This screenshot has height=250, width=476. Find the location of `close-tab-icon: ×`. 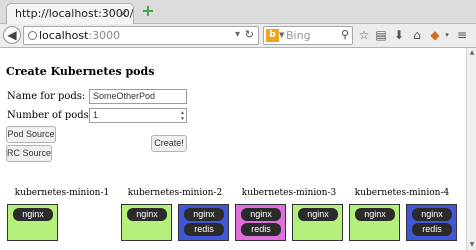

close-tab-icon: × is located at coordinates (123, 13).